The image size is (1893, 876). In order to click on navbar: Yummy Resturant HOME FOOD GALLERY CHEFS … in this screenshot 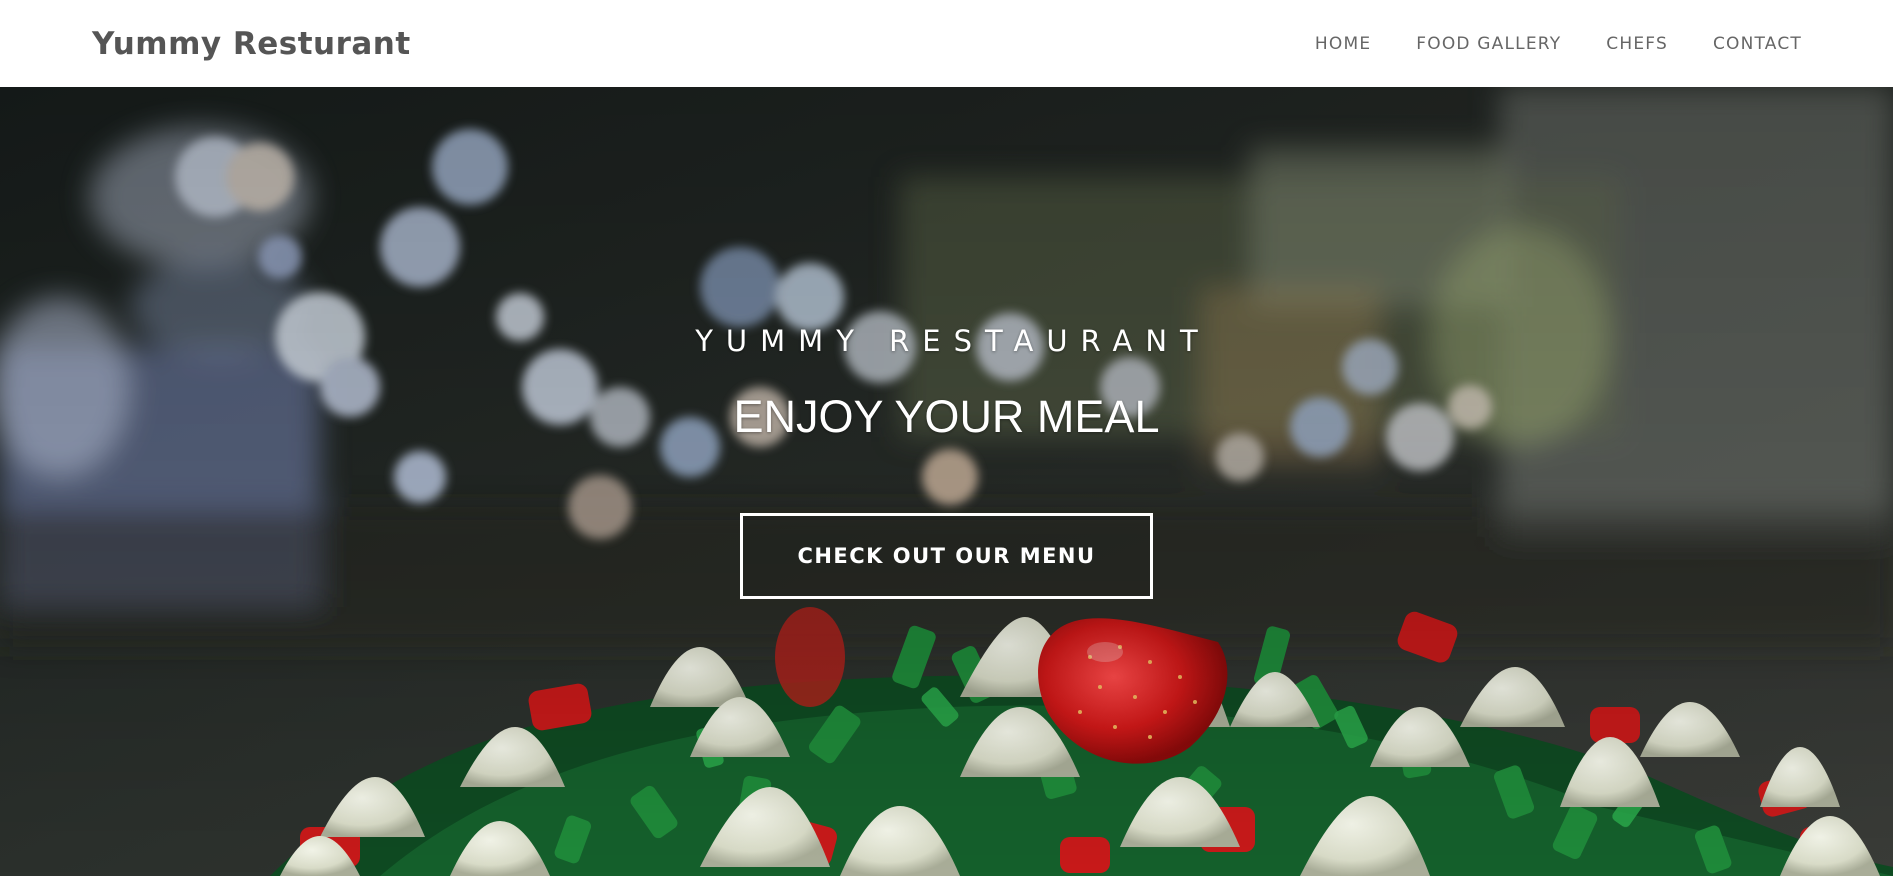, I will do `click(946, 43)`.